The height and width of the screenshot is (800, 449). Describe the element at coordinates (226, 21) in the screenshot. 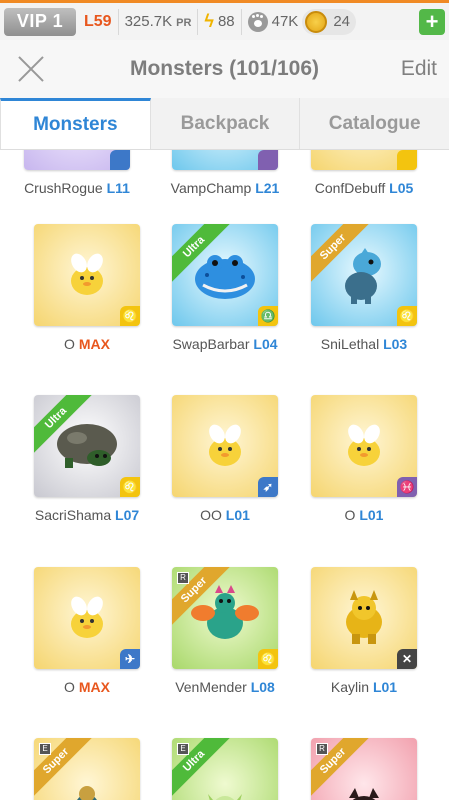

I see `energy-value: 88` at that location.